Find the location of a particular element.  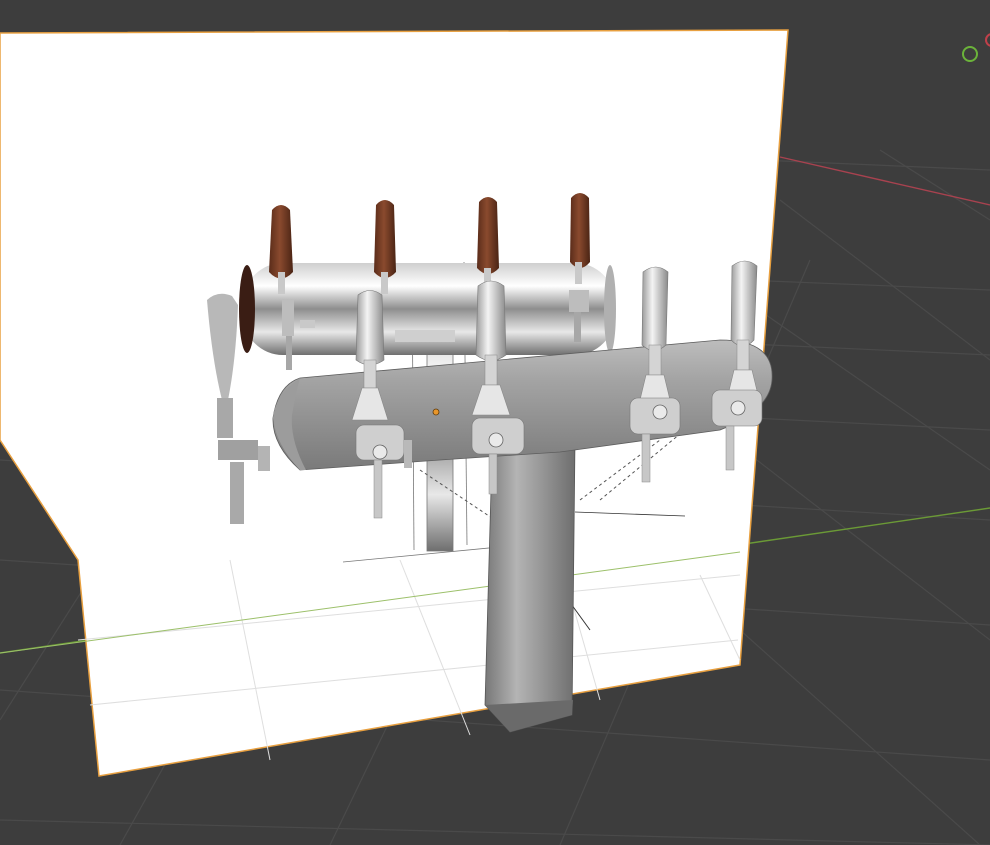

gizmo-x-axis-icon is located at coordinates (987, 40).